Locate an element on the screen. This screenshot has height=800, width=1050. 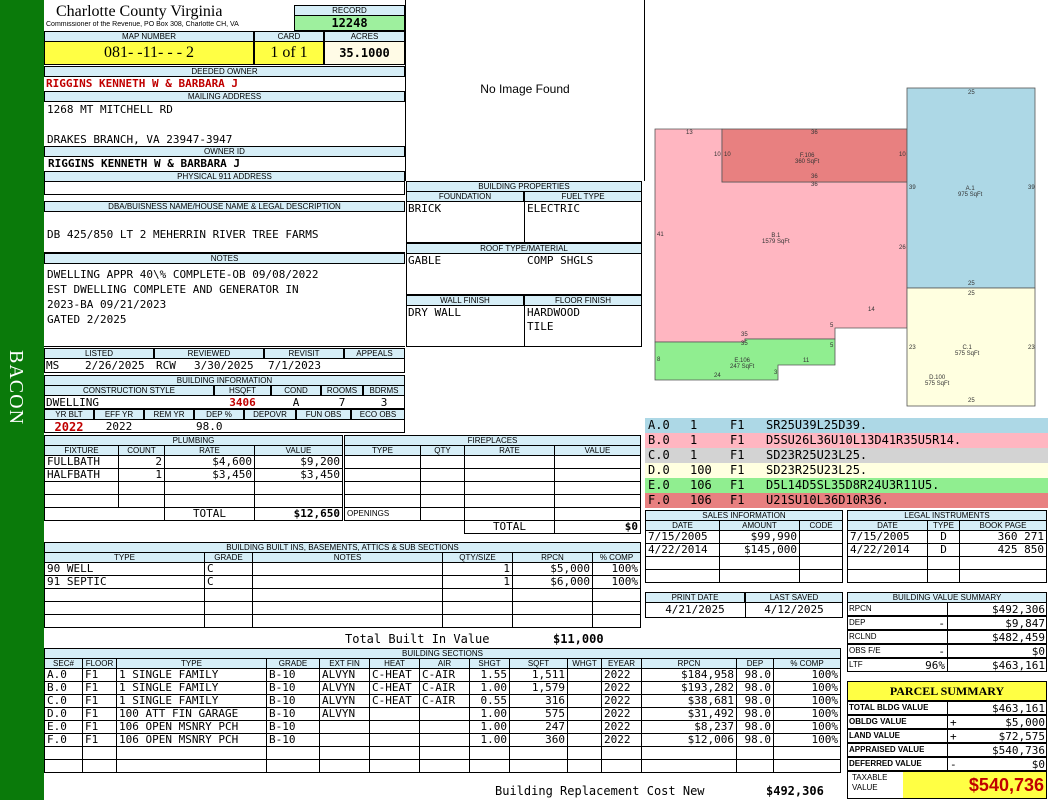
col-header: GRADE is located at coordinates (228, 557).